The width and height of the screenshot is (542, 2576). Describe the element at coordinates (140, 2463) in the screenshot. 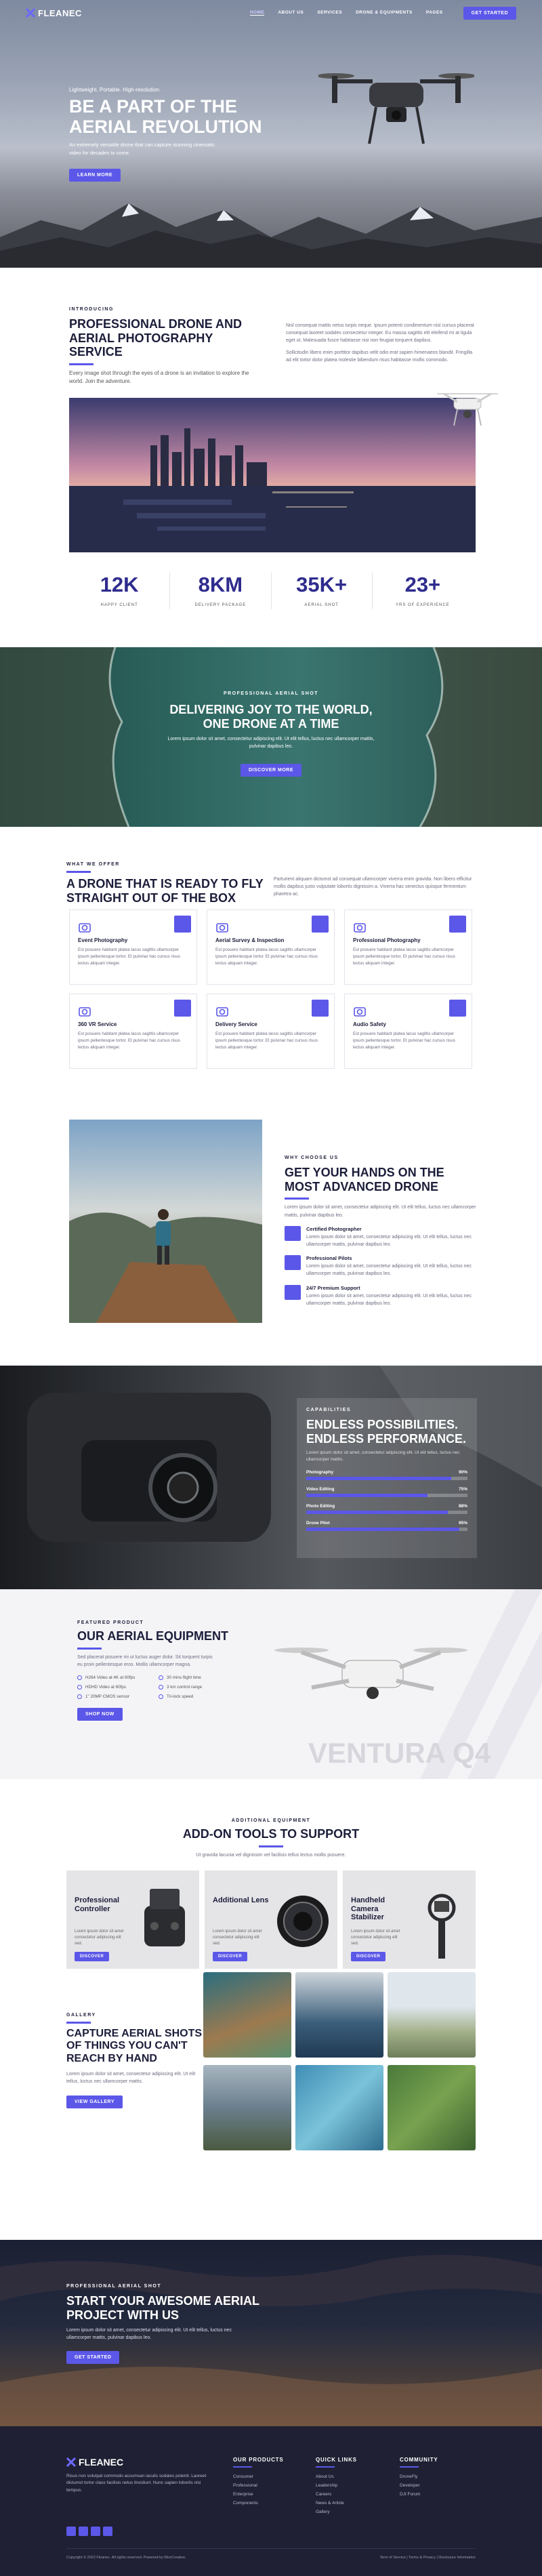

I see `footer-logo: FLEANEC` at that location.